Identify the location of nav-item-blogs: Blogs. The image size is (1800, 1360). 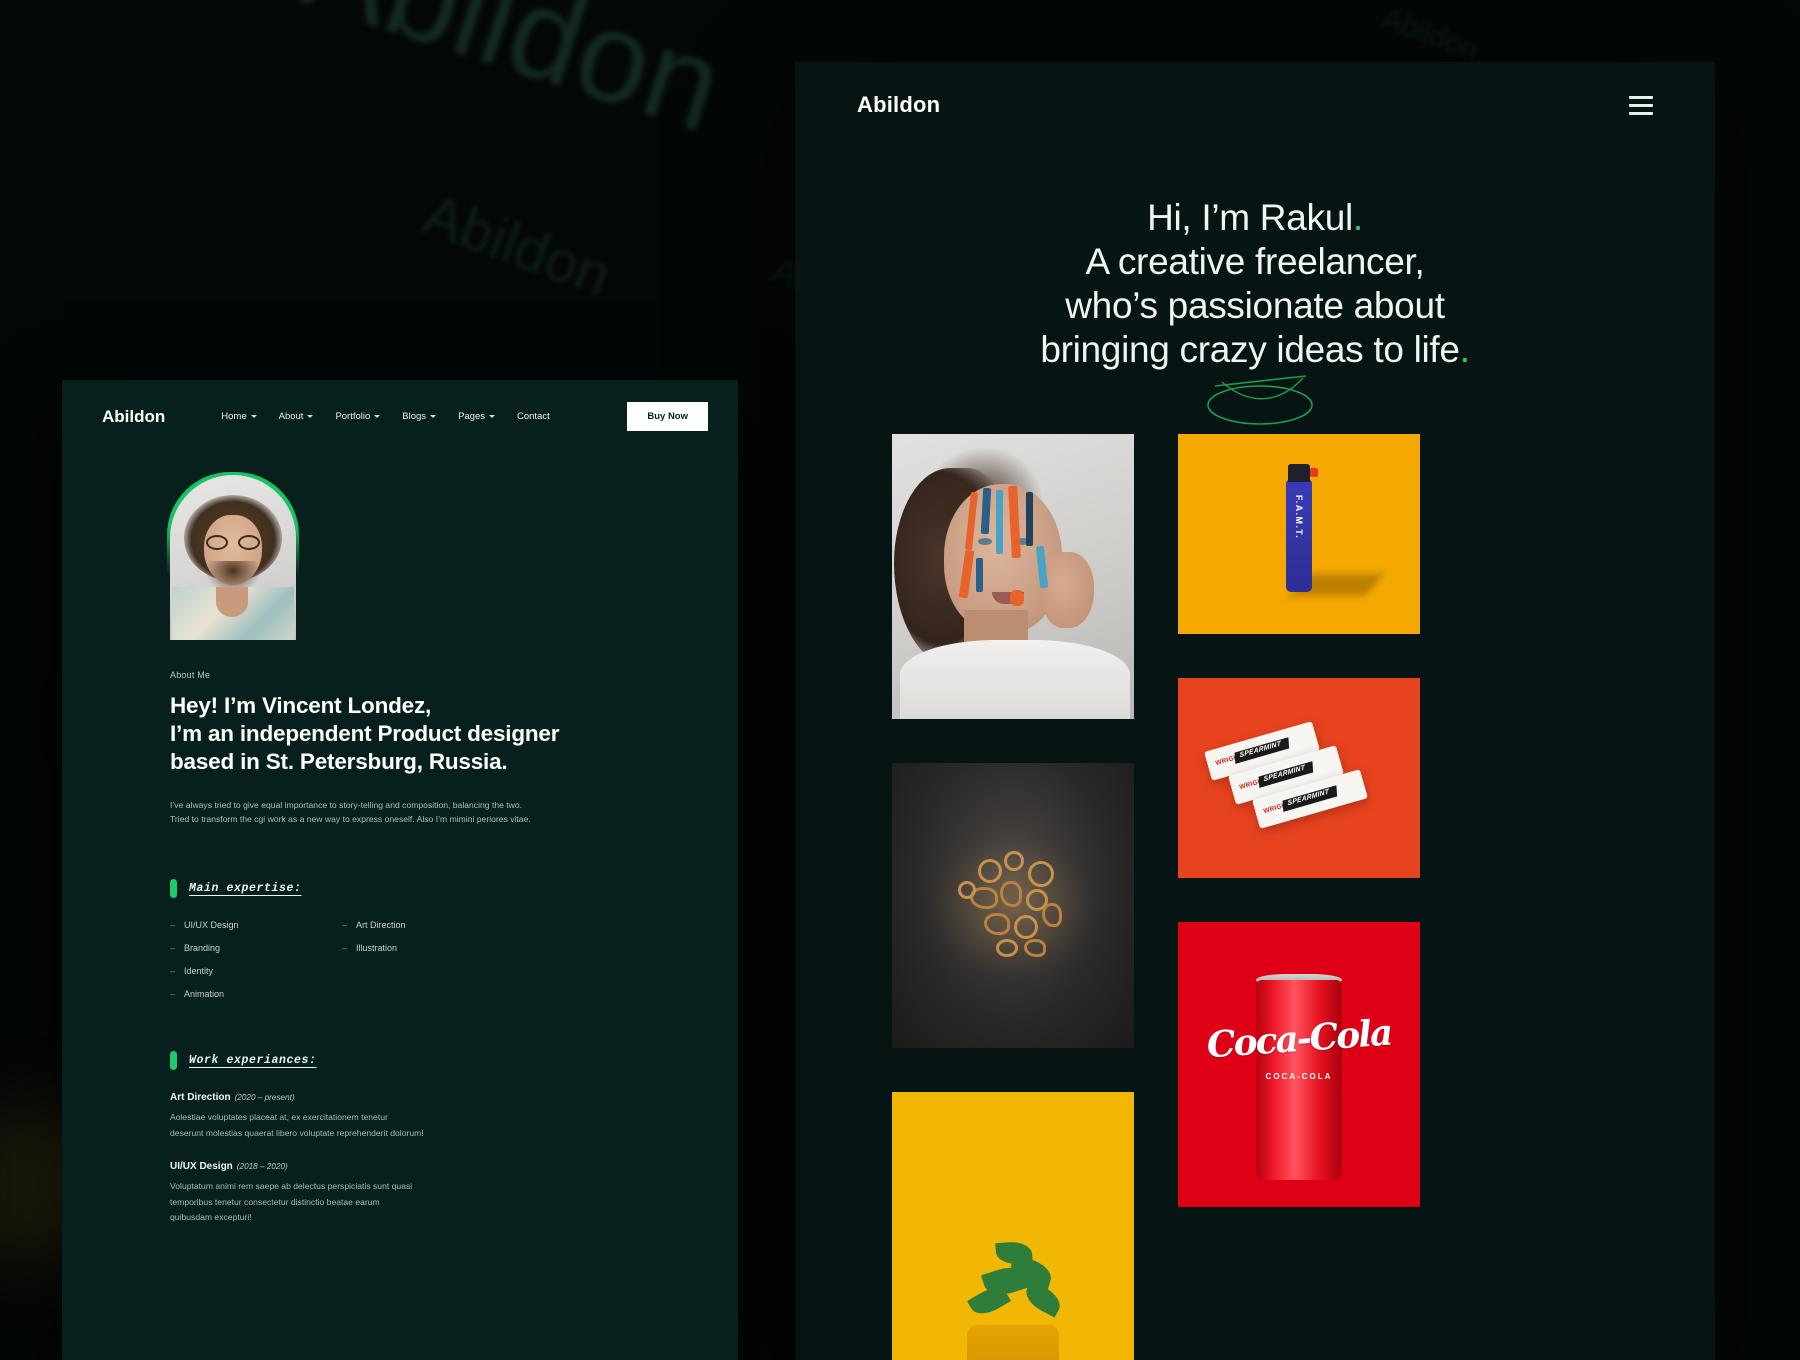
(419, 416).